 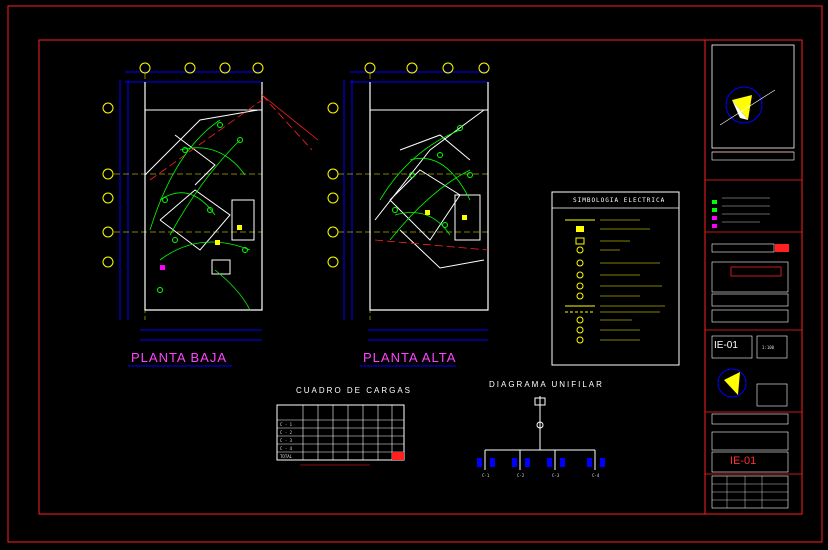 What do you see at coordinates (286, 440) in the screenshot?
I see `load-table-row: C - 3` at bounding box center [286, 440].